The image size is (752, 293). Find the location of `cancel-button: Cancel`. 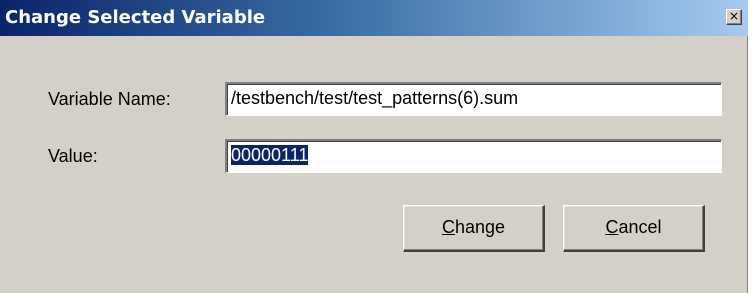

cancel-button: Cancel is located at coordinates (634, 228).